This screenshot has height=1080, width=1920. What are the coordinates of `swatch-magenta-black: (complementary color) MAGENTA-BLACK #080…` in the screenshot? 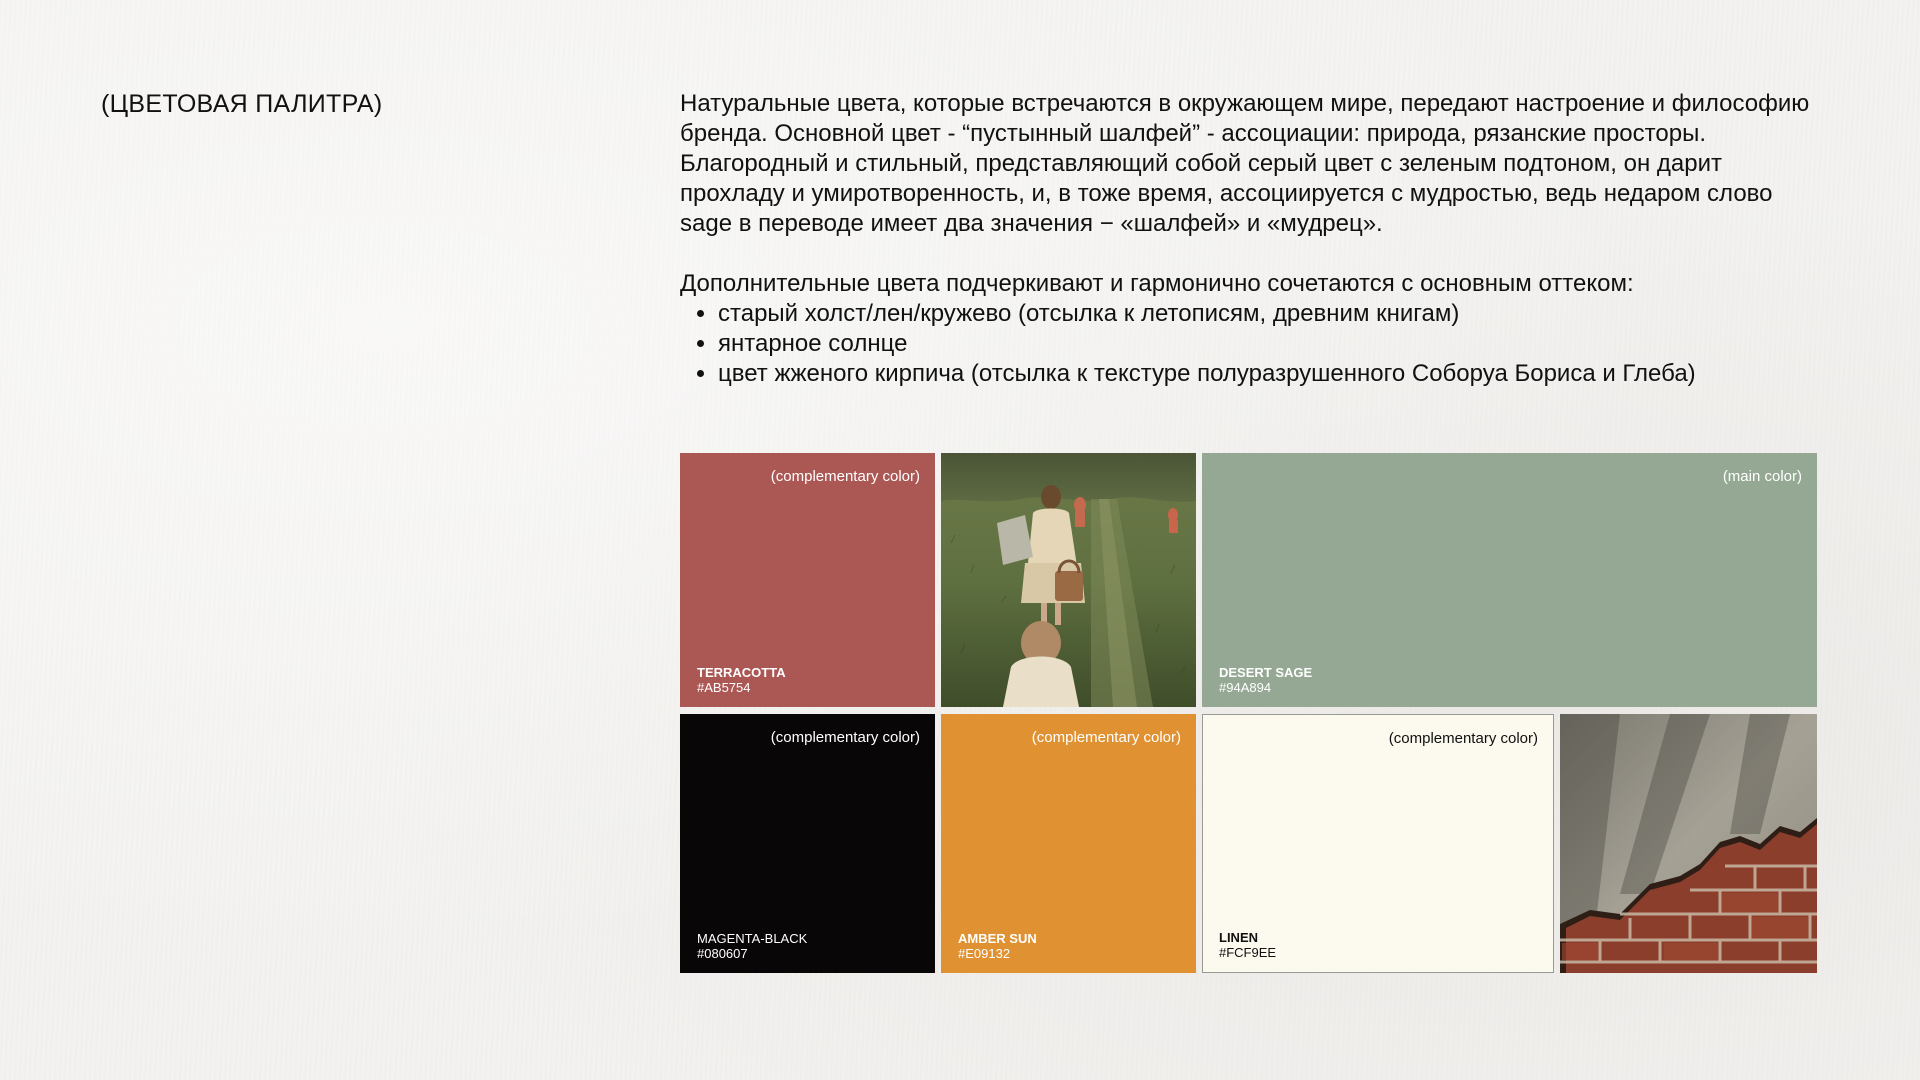 It's located at (807, 843).